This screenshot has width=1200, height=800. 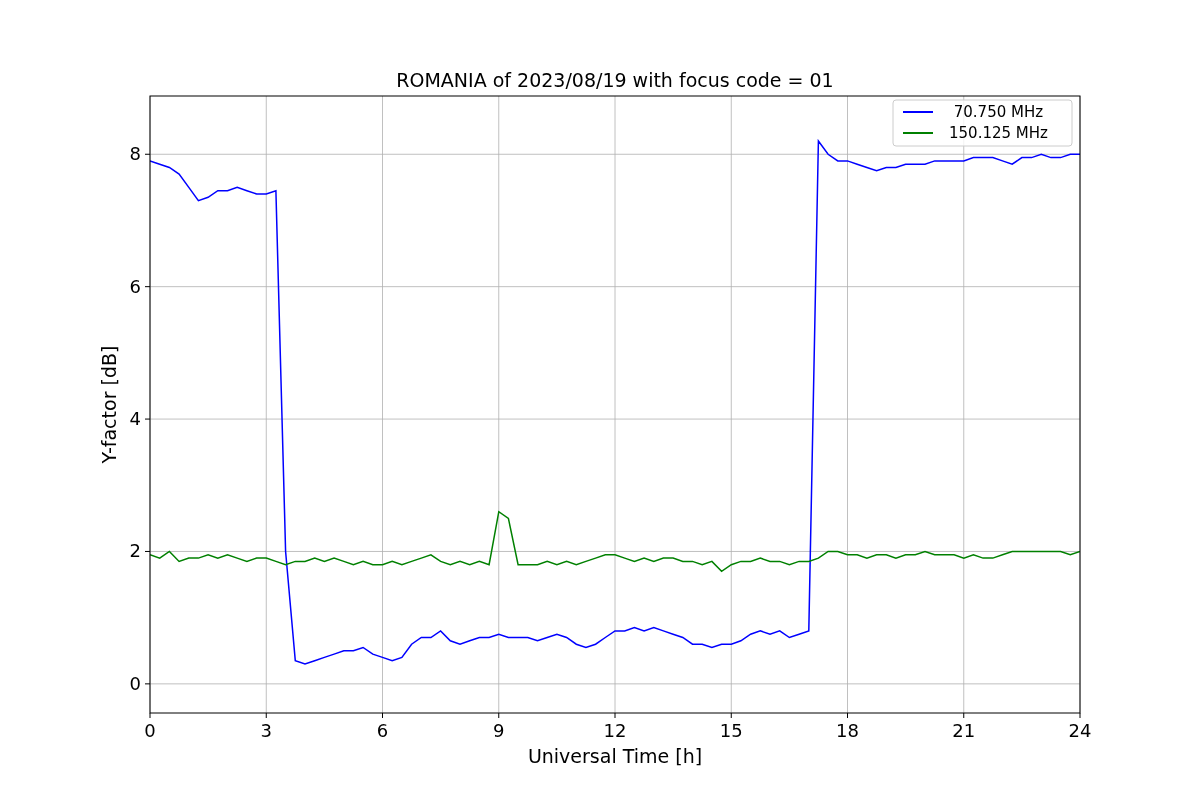 I want to click on x-tick-label: 6, so click(x=382, y=730).